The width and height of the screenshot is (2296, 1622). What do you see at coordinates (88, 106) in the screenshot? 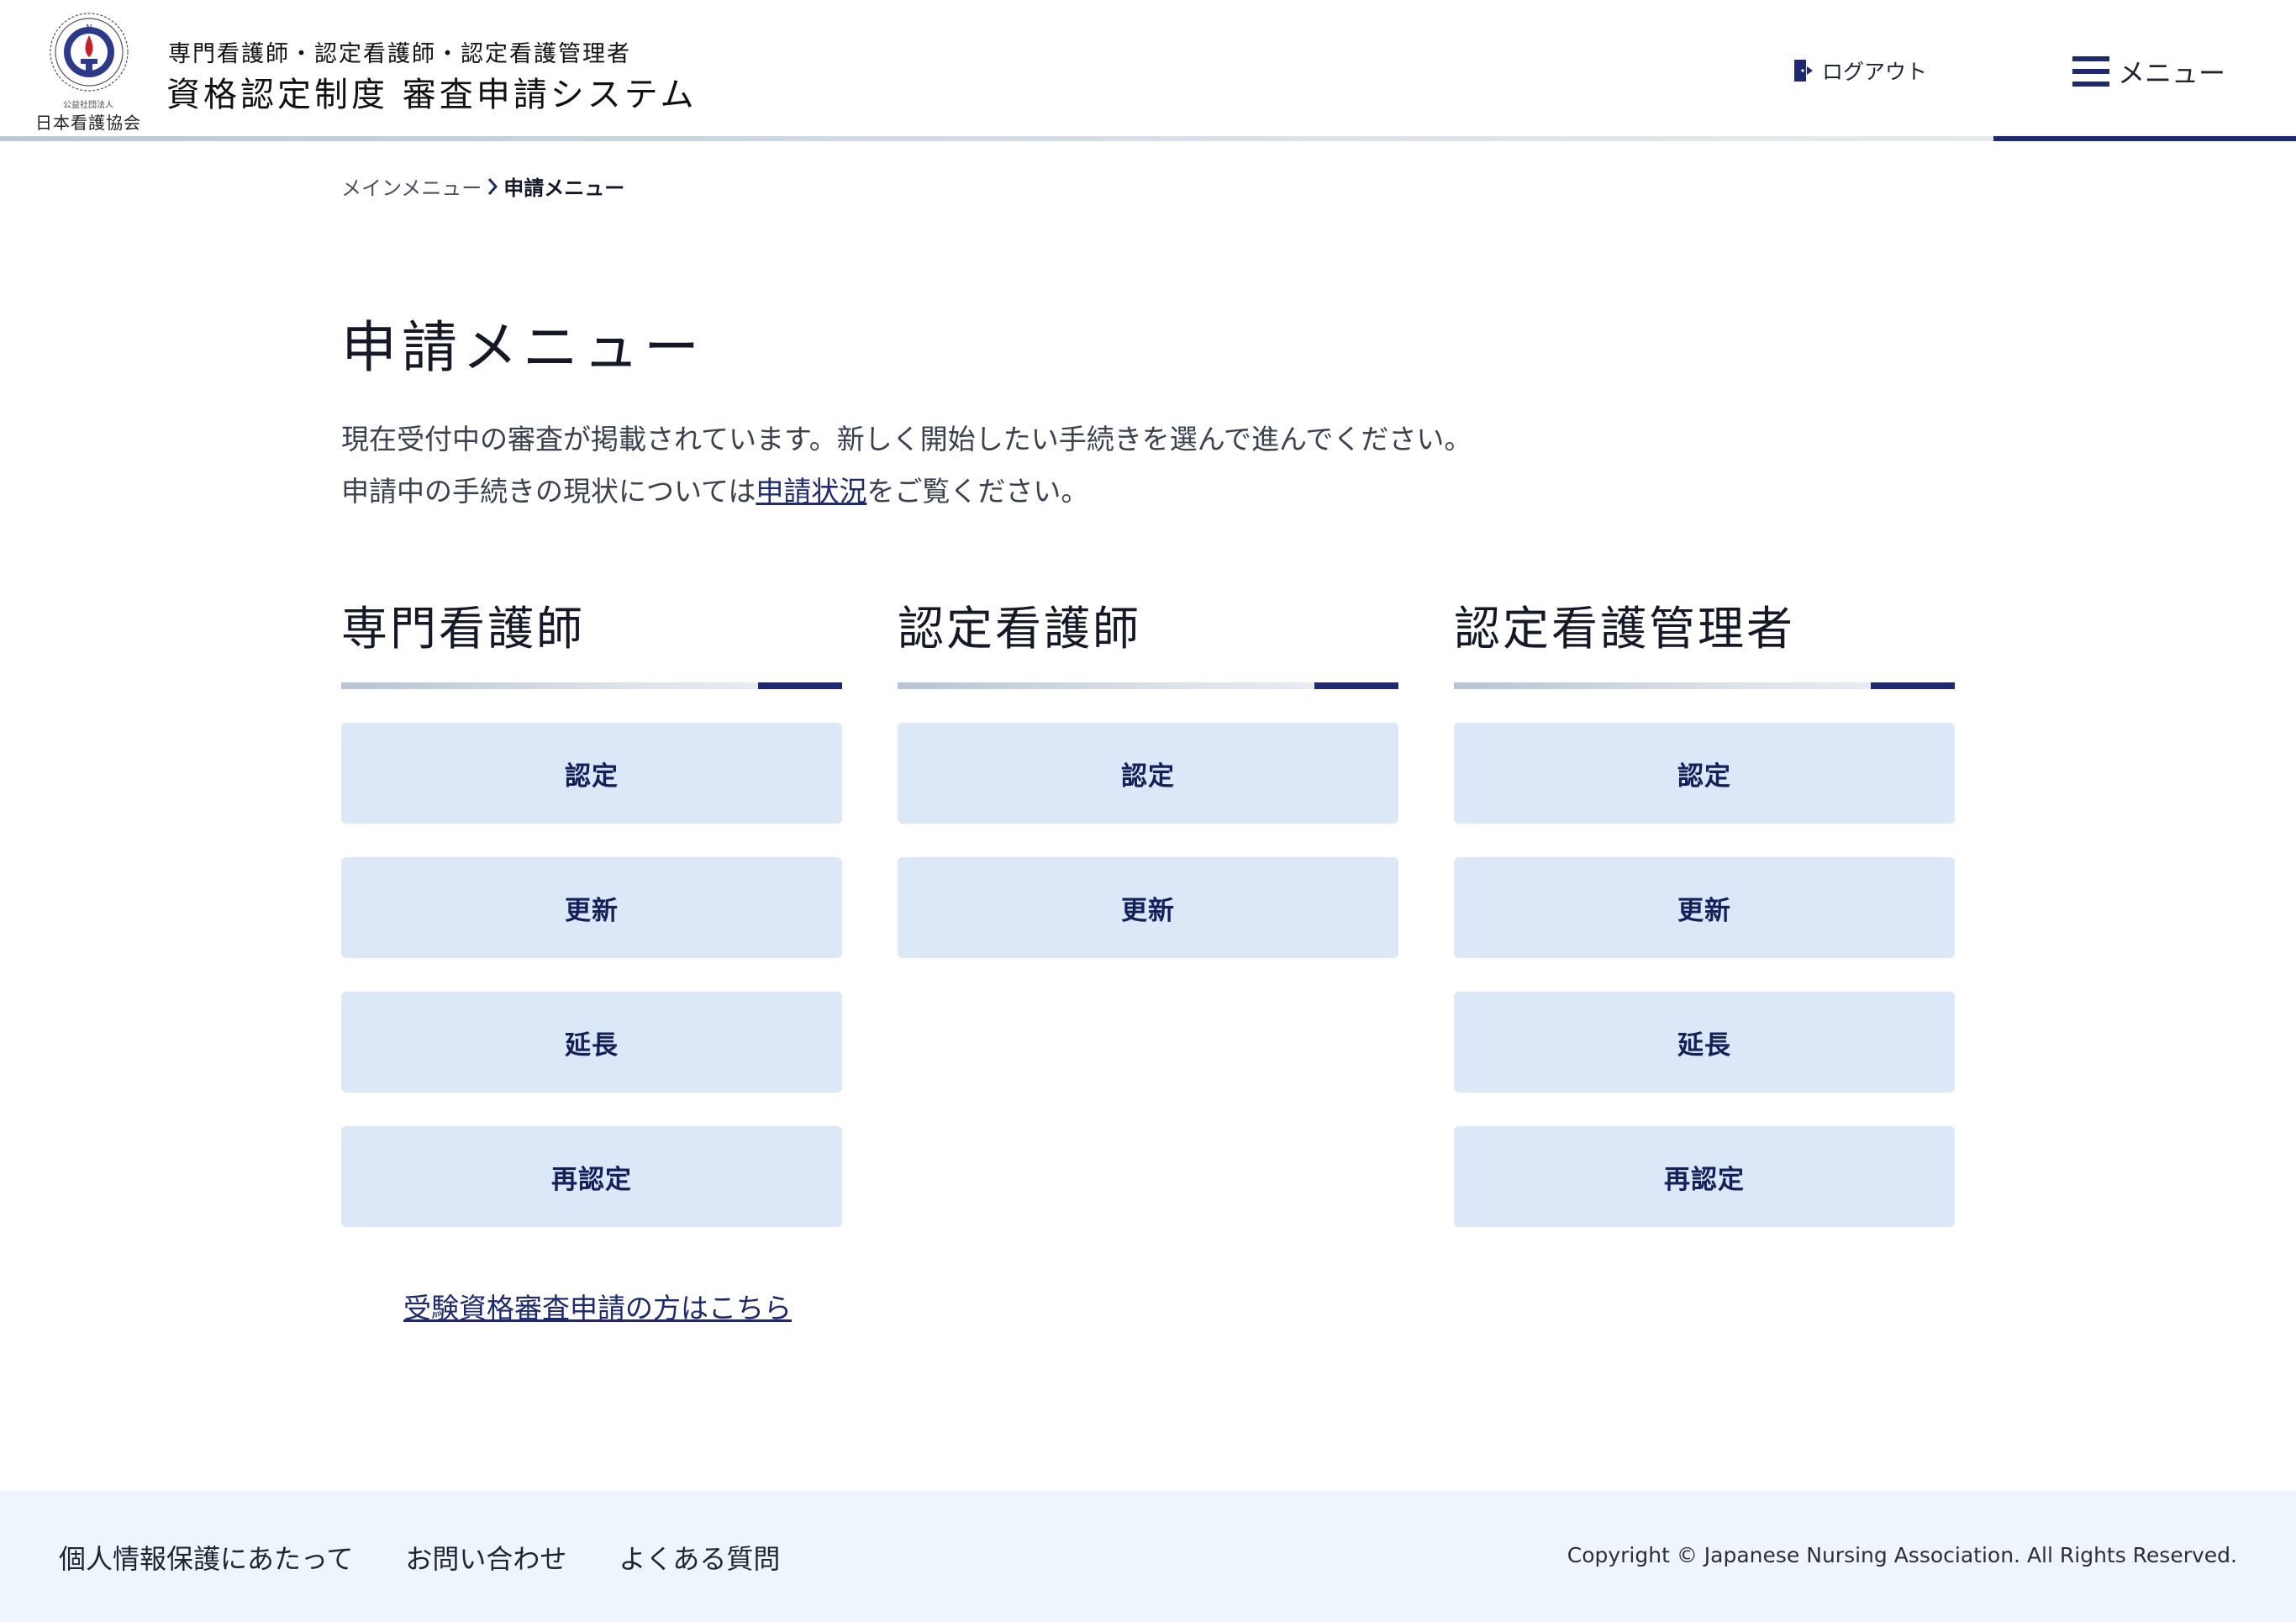
I see `logo-sub-text: 公益社団法人` at bounding box center [88, 106].